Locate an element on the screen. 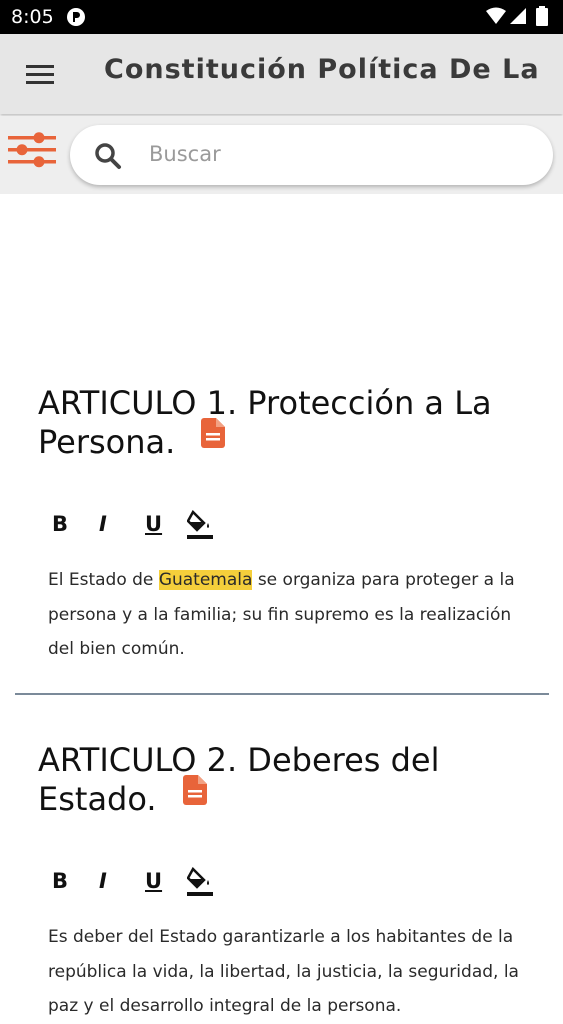 The height and width of the screenshot is (1024, 563). menu-icon is located at coordinates (40, 77).